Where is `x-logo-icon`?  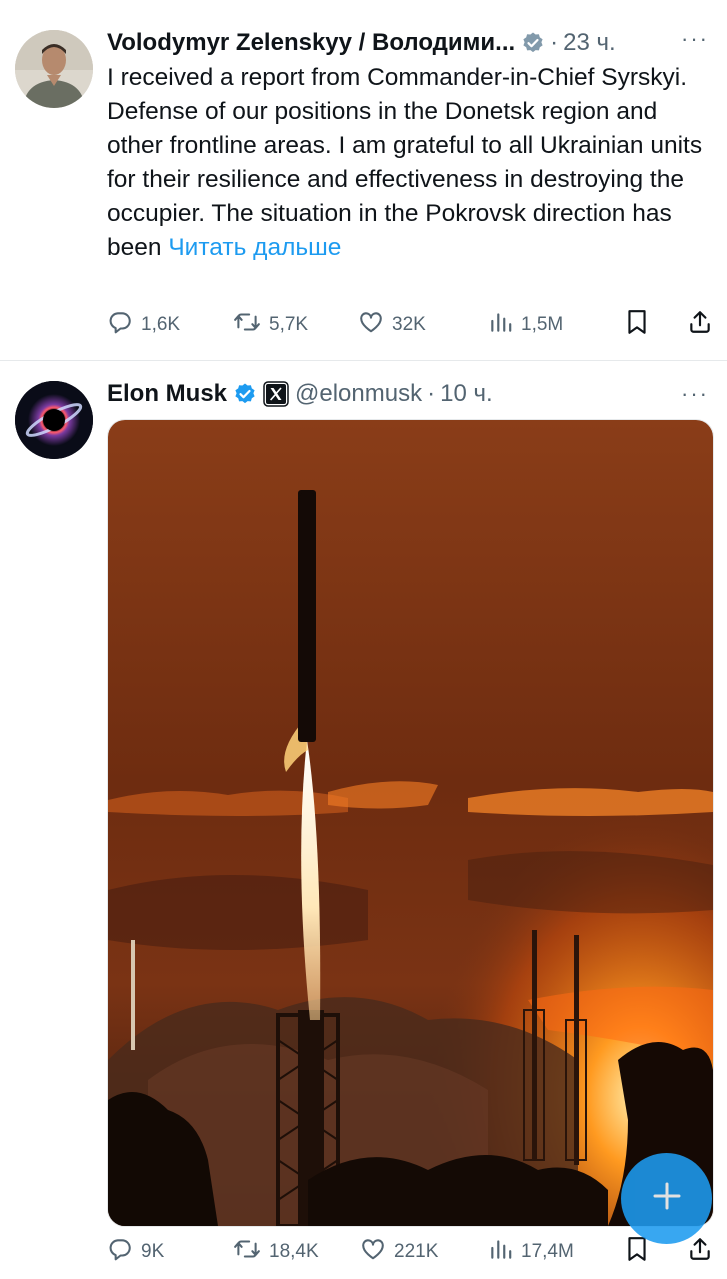 x-logo-icon is located at coordinates (276, 394).